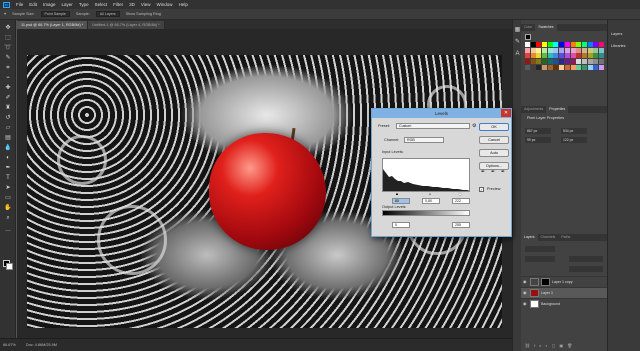 The height and width of the screenshot is (351, 640). Describe the element at coordinates (528, 37) in the screenshot. I see `swatch-foreground-chip` at that location.